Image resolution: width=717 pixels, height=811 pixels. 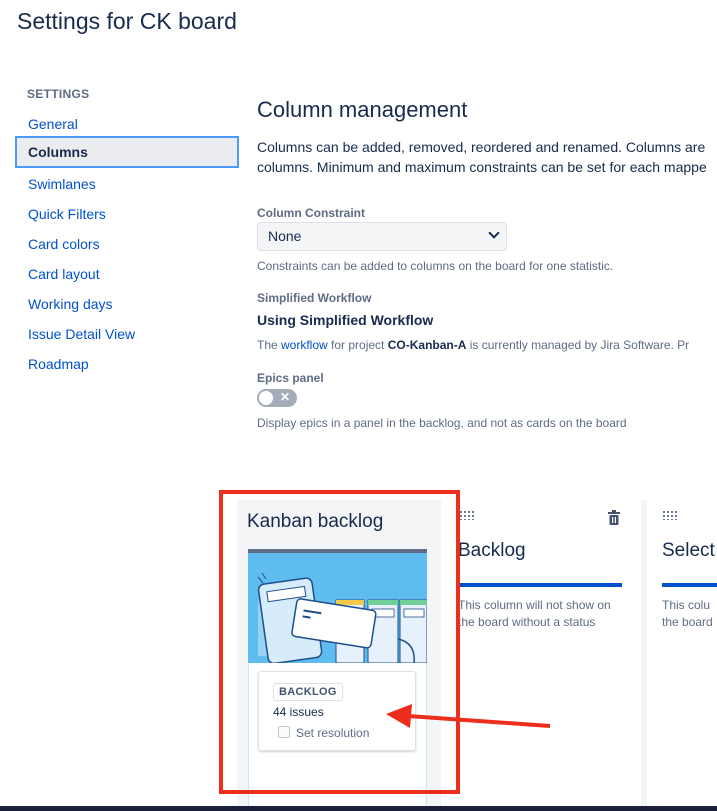 What do you see at coordinates (682, 655) in the screenshot?
I see `select-column: Select This colu the board` at bounding box center [682, 655].